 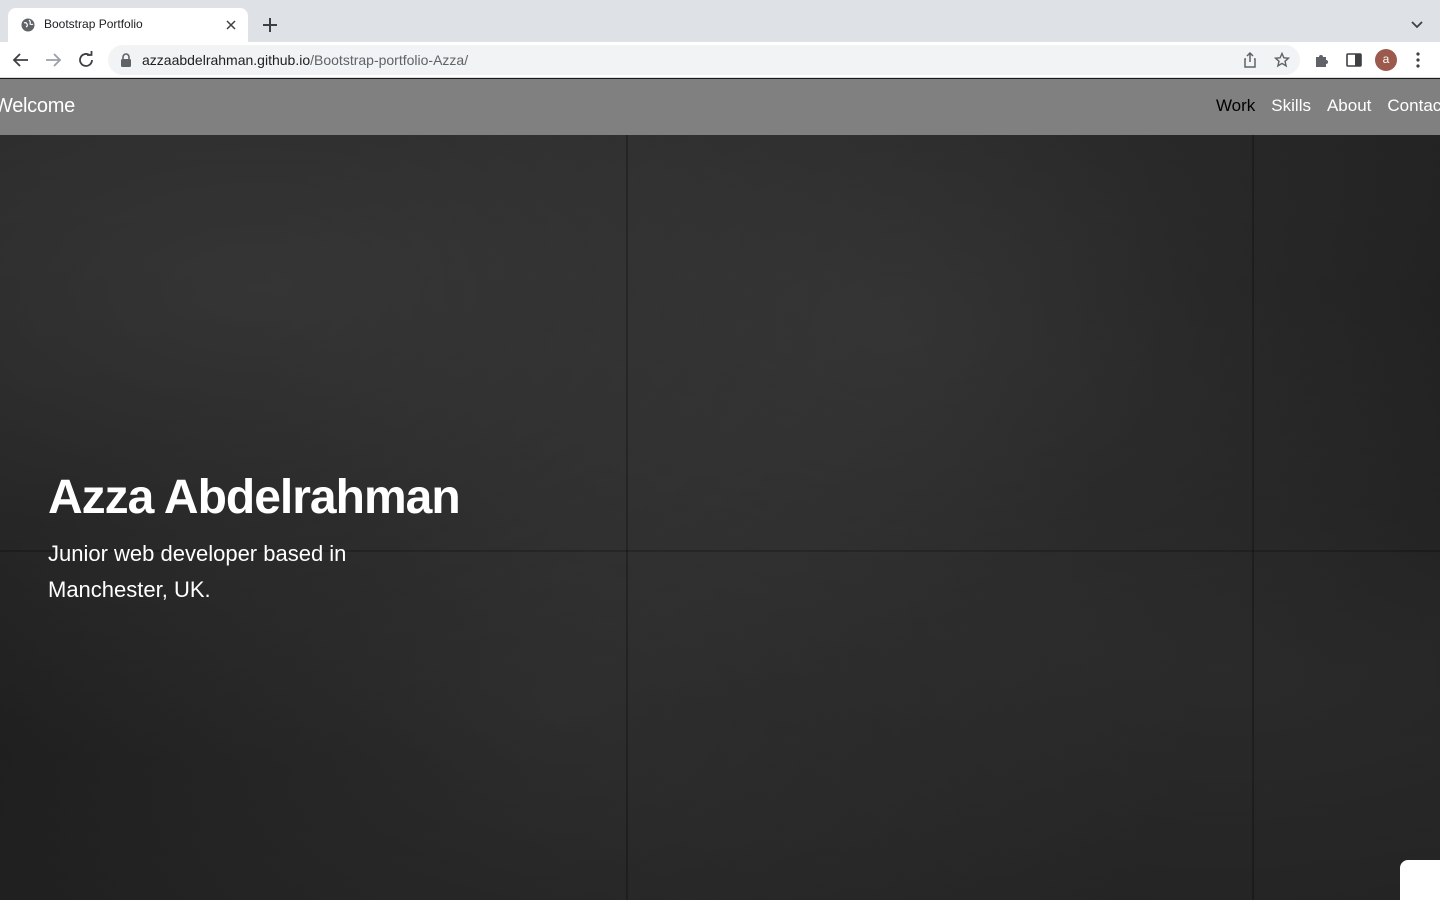 I want to click on nav-link-about: About, so click(x=1349, y=106).